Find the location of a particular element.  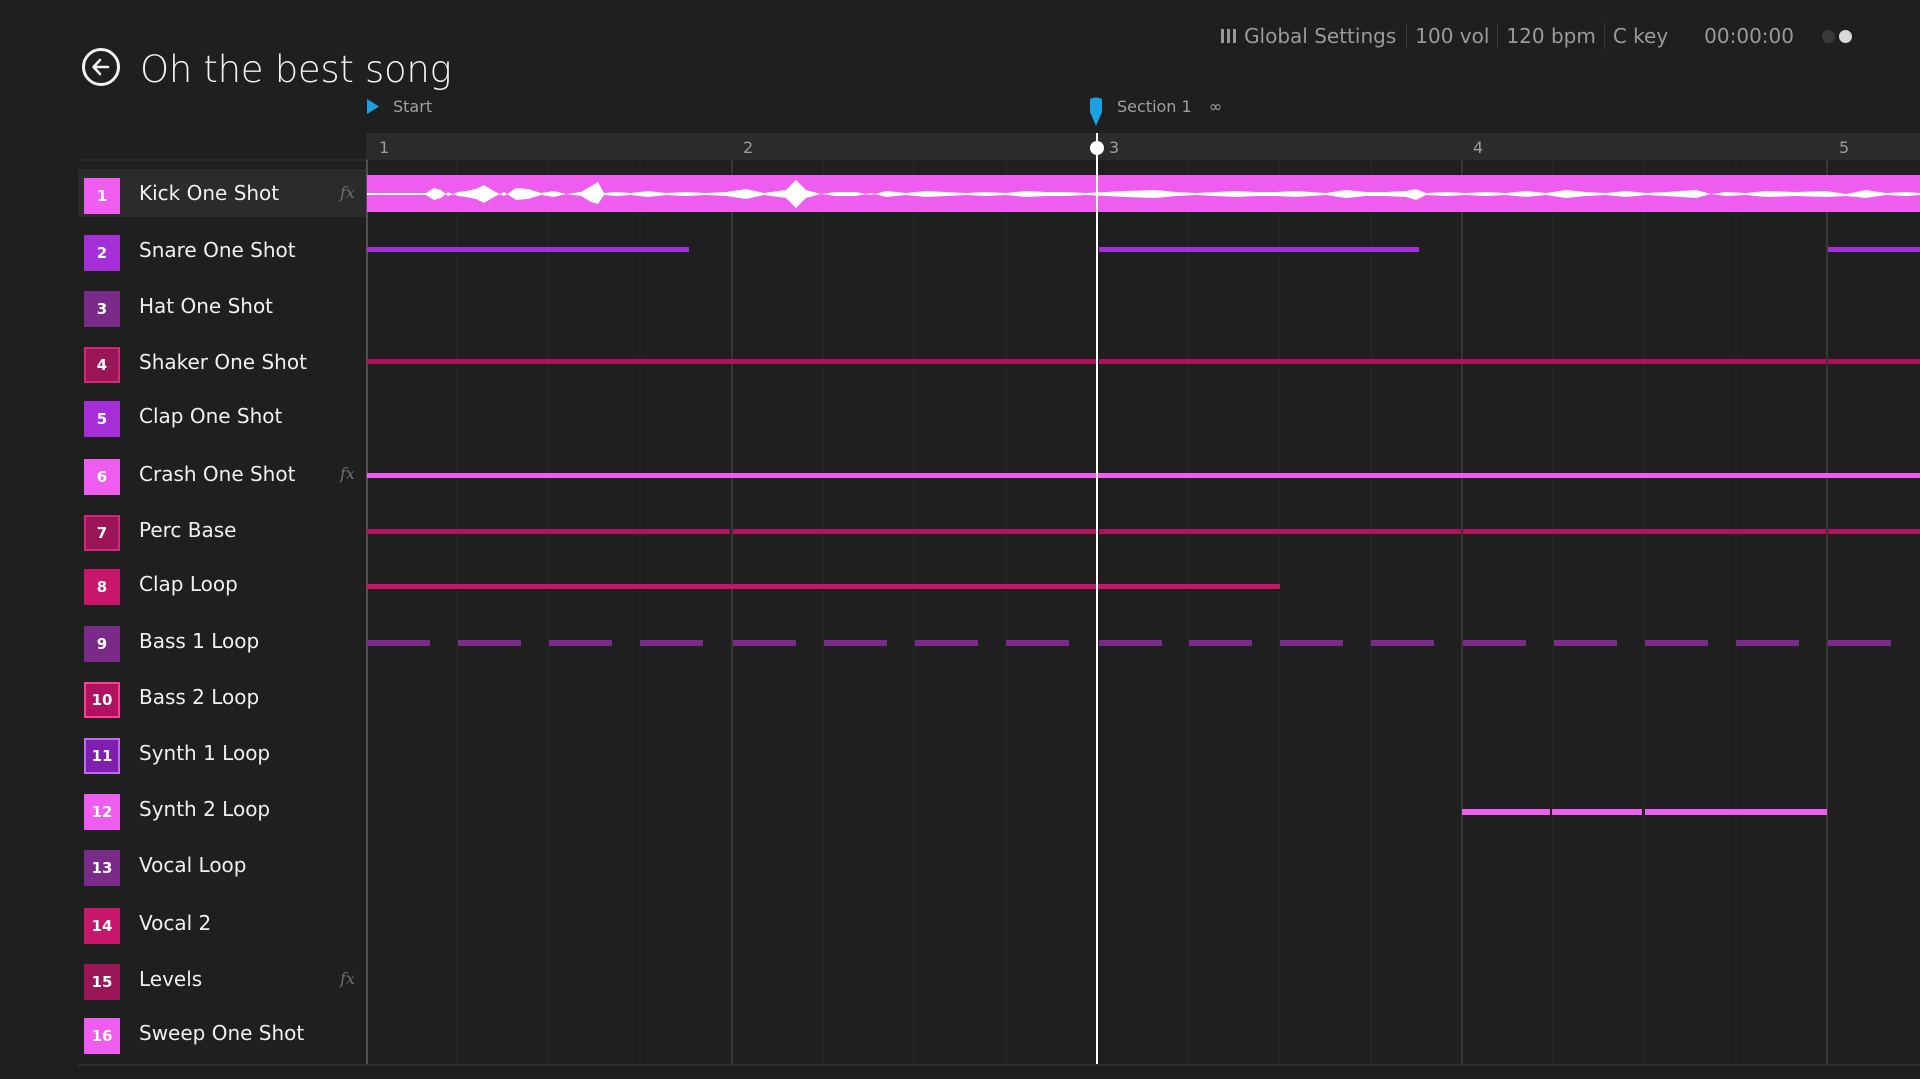

time-display: 00:00:00 is located at coordinates (1749, 36).